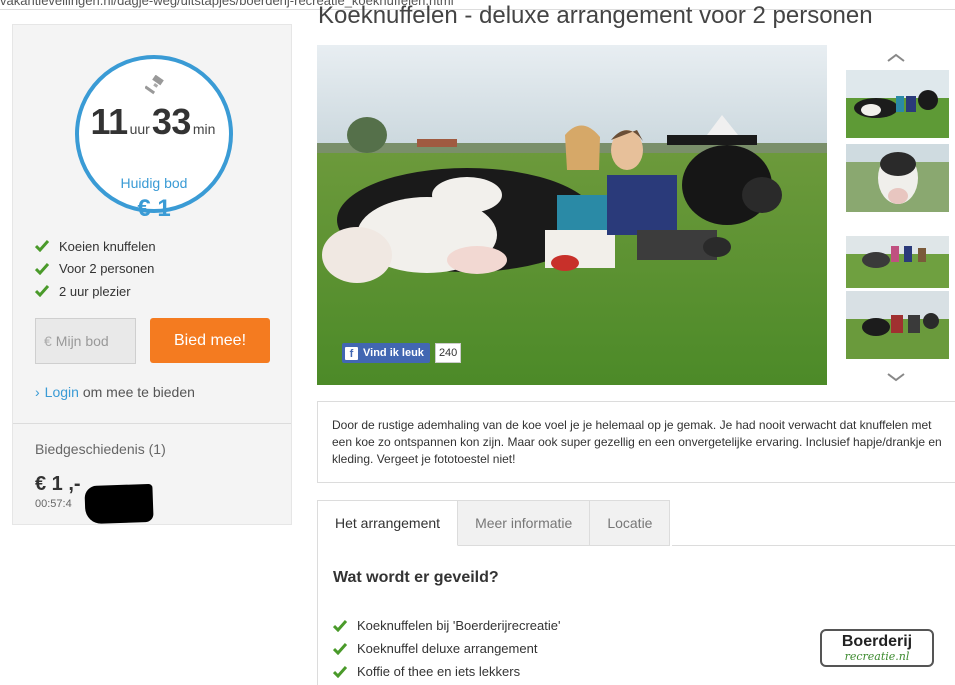 The height and width of the screenshot is (685, 955). Describe the element at coordinates (37, 392) in the screenshot. I see `chevron-right-icon: ›` at that location.